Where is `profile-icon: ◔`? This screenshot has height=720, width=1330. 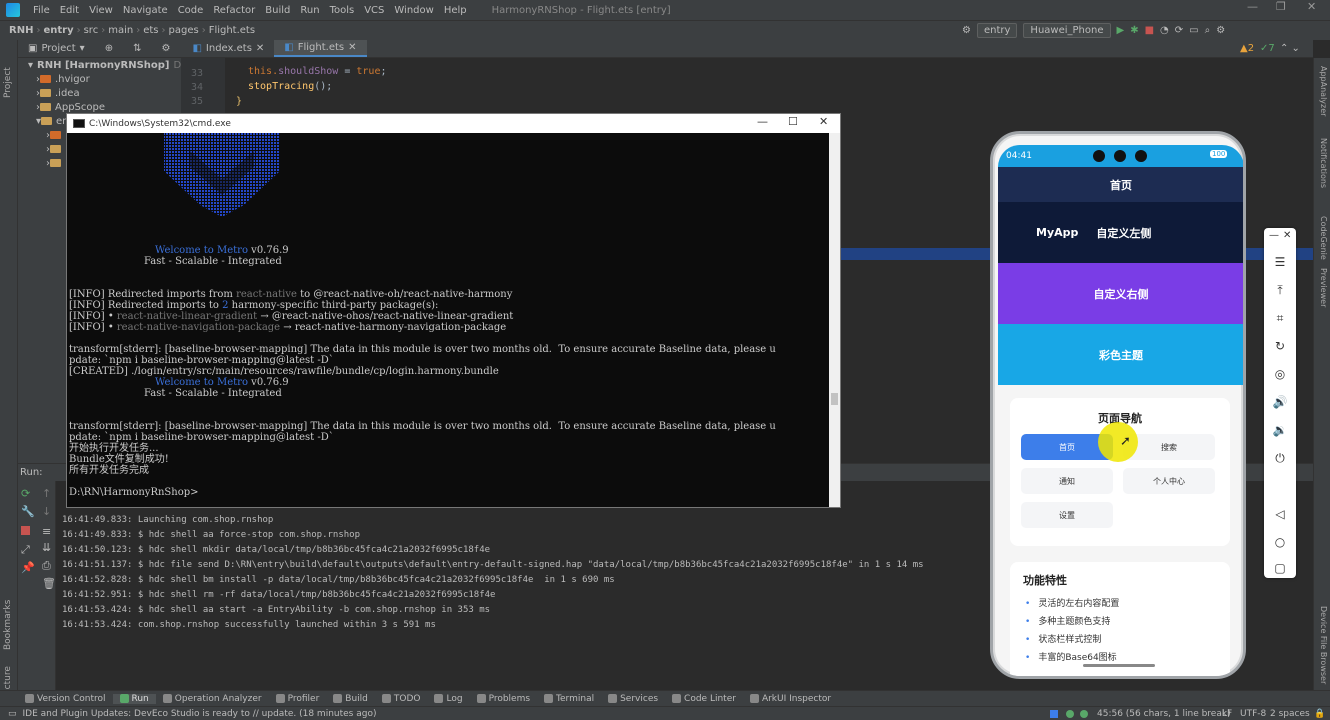 profile-icon: ◔ is located at coordinates (1164, 30).